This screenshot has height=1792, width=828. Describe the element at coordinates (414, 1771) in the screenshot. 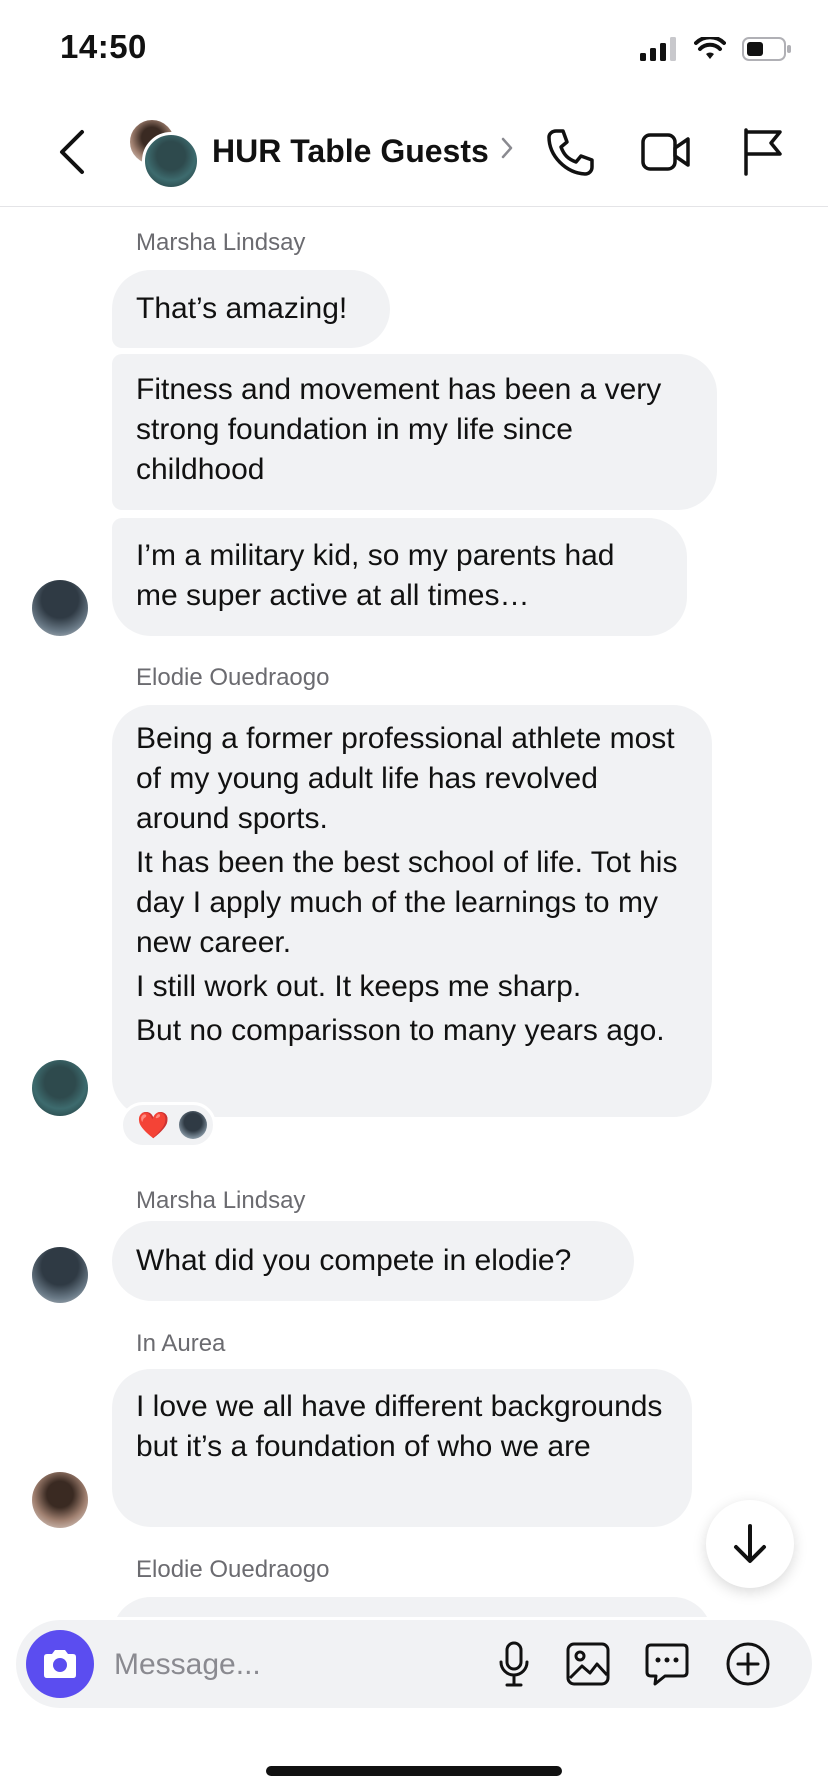

I see `home-indicator` at that location.